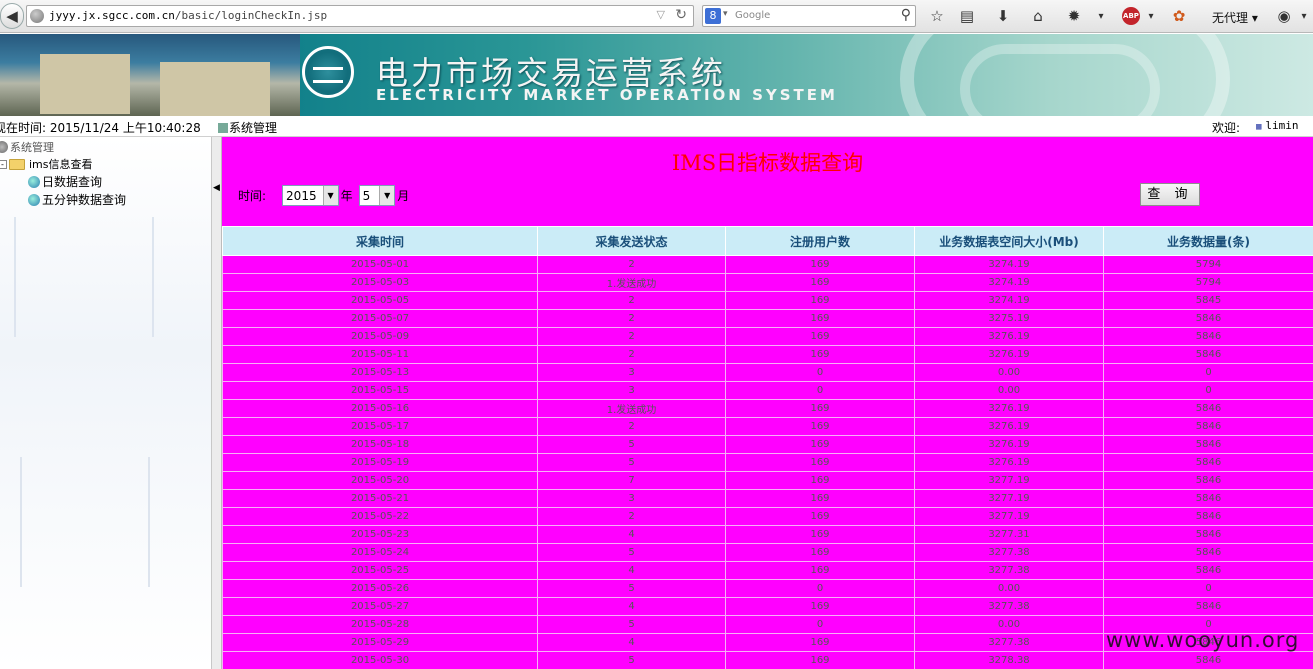  I want to click on extension-dropdown-icon: ▾, so click(1101, 16).